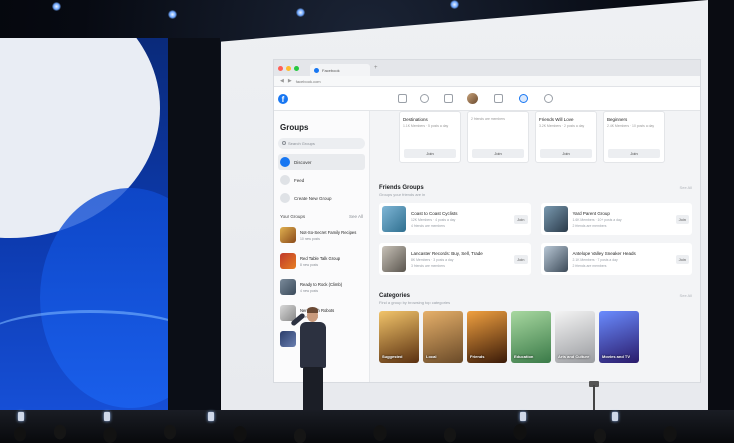  What do you see at coordinates (282, 81) in the screenshot?
I see `back-arrow-icon: ◀` at bounding box center [282, 81].